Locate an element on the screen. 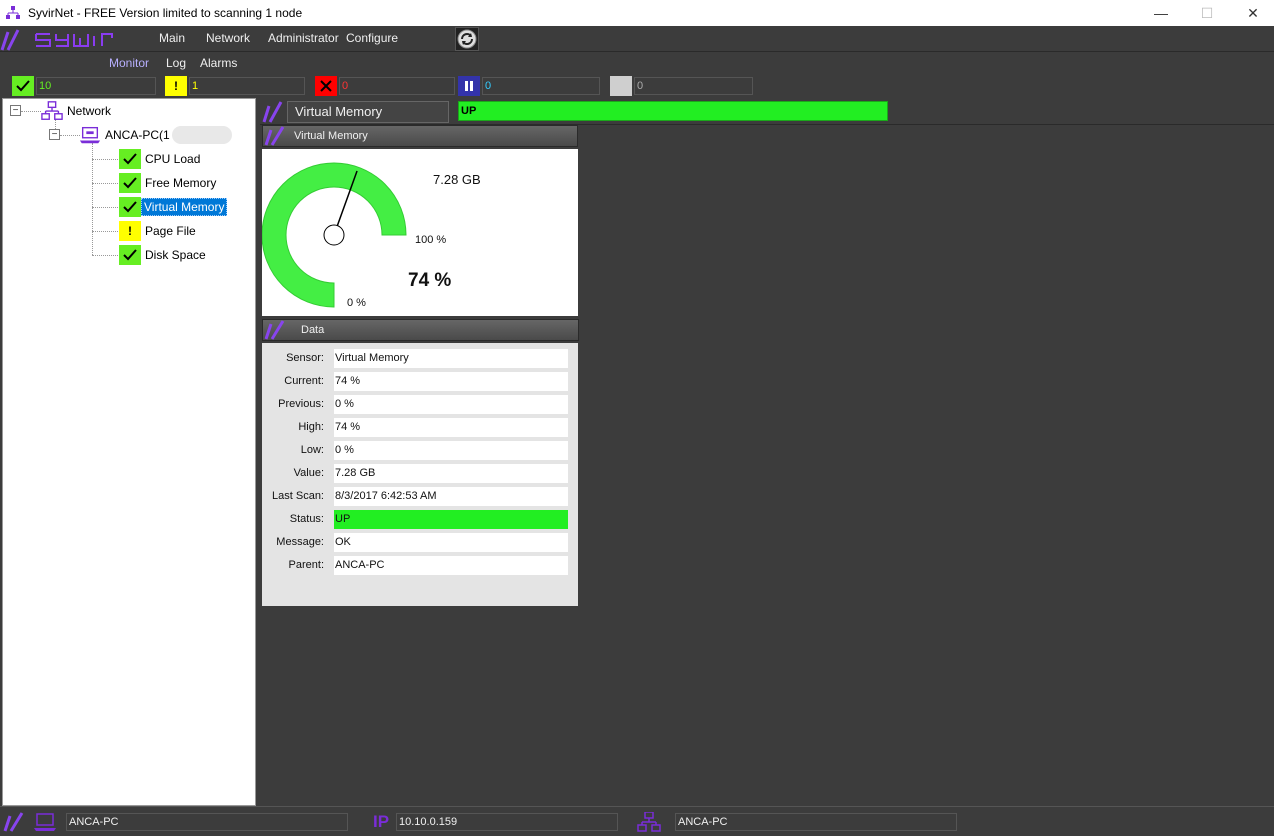 This screenshot has height=836, width=1274. tab-log: Log is located at coordinates (176, 63).